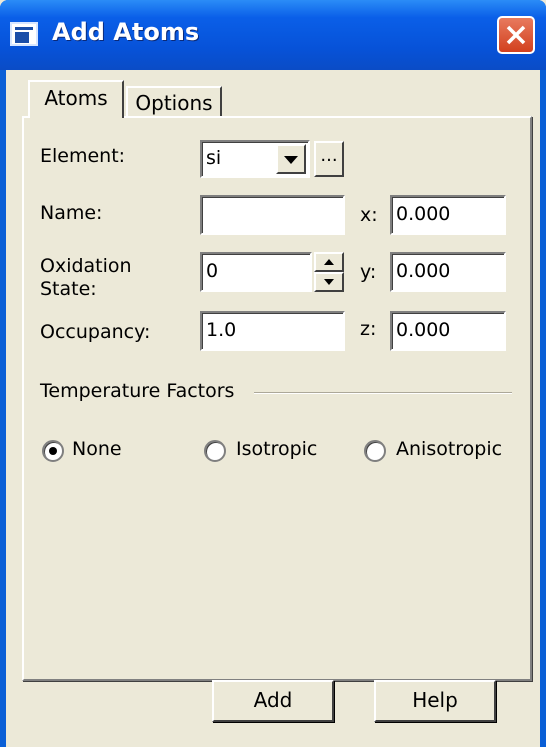 The height and width of the screenshot is (747, 546). What do you see at coordinates (273, 701) in the screenshot?
I see `add-button: Add` at bounding box center [273, 701].